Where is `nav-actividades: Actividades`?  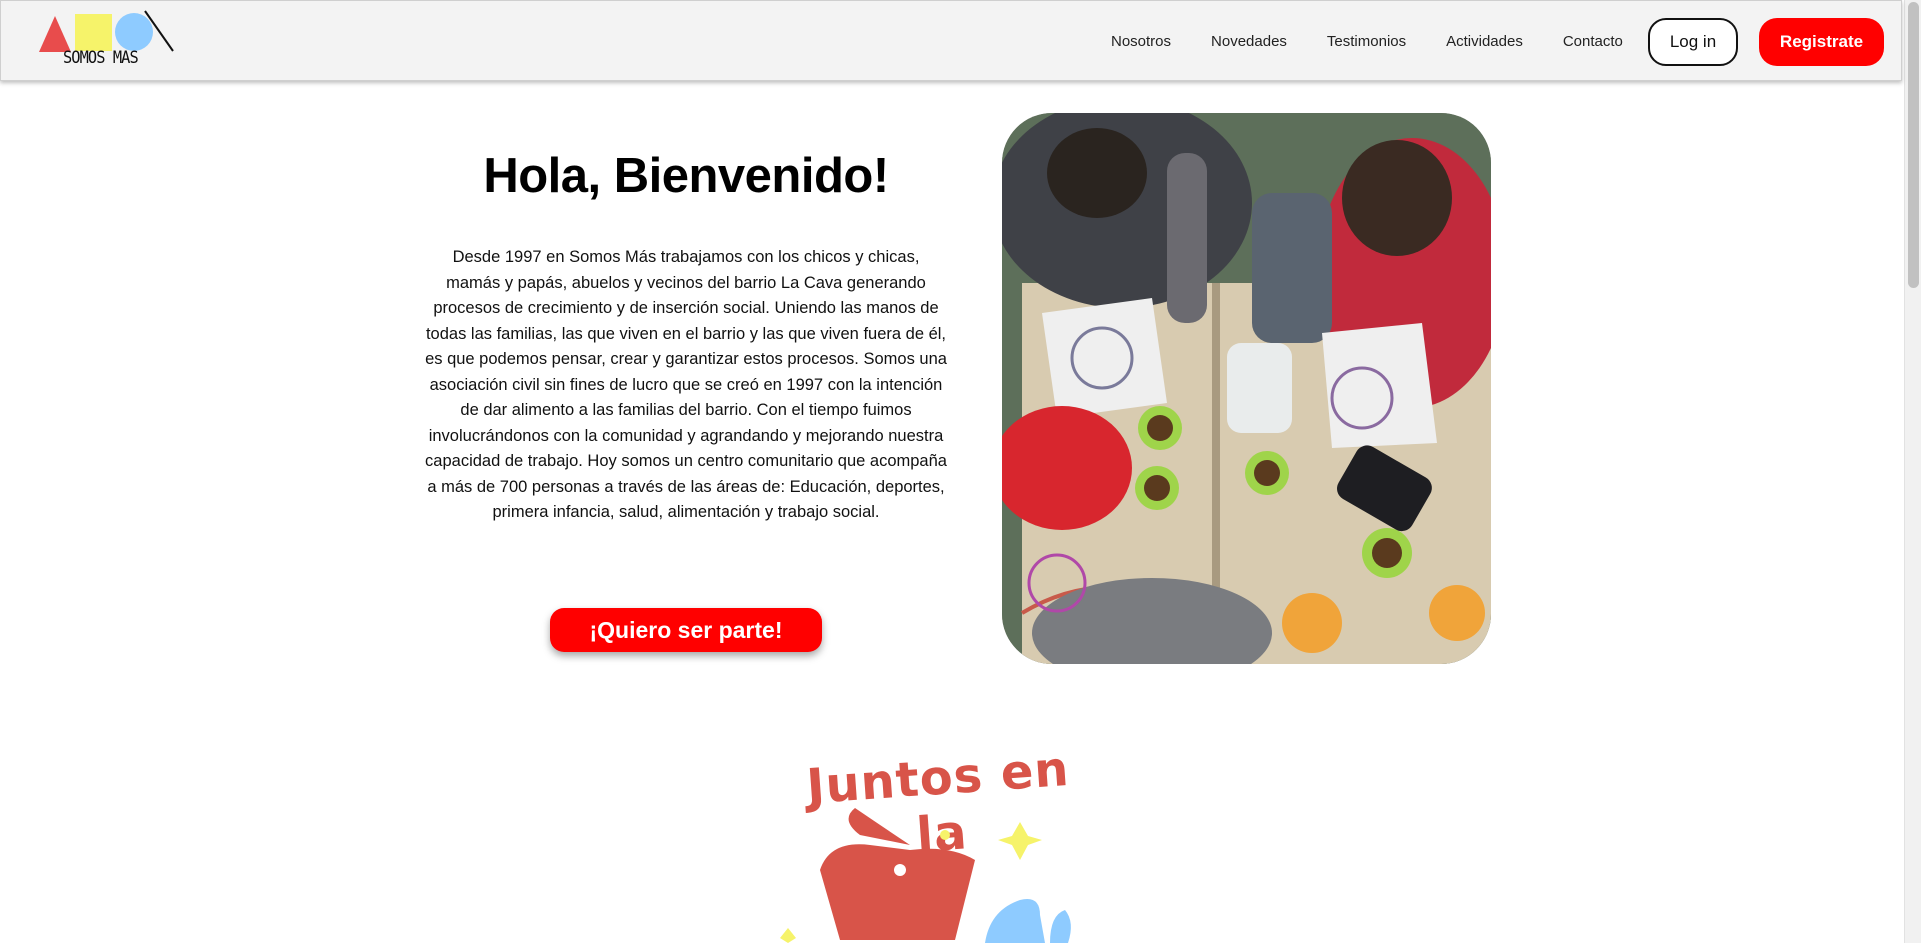 nav-actividades: Actividades is located at coordinates (1484, 41).